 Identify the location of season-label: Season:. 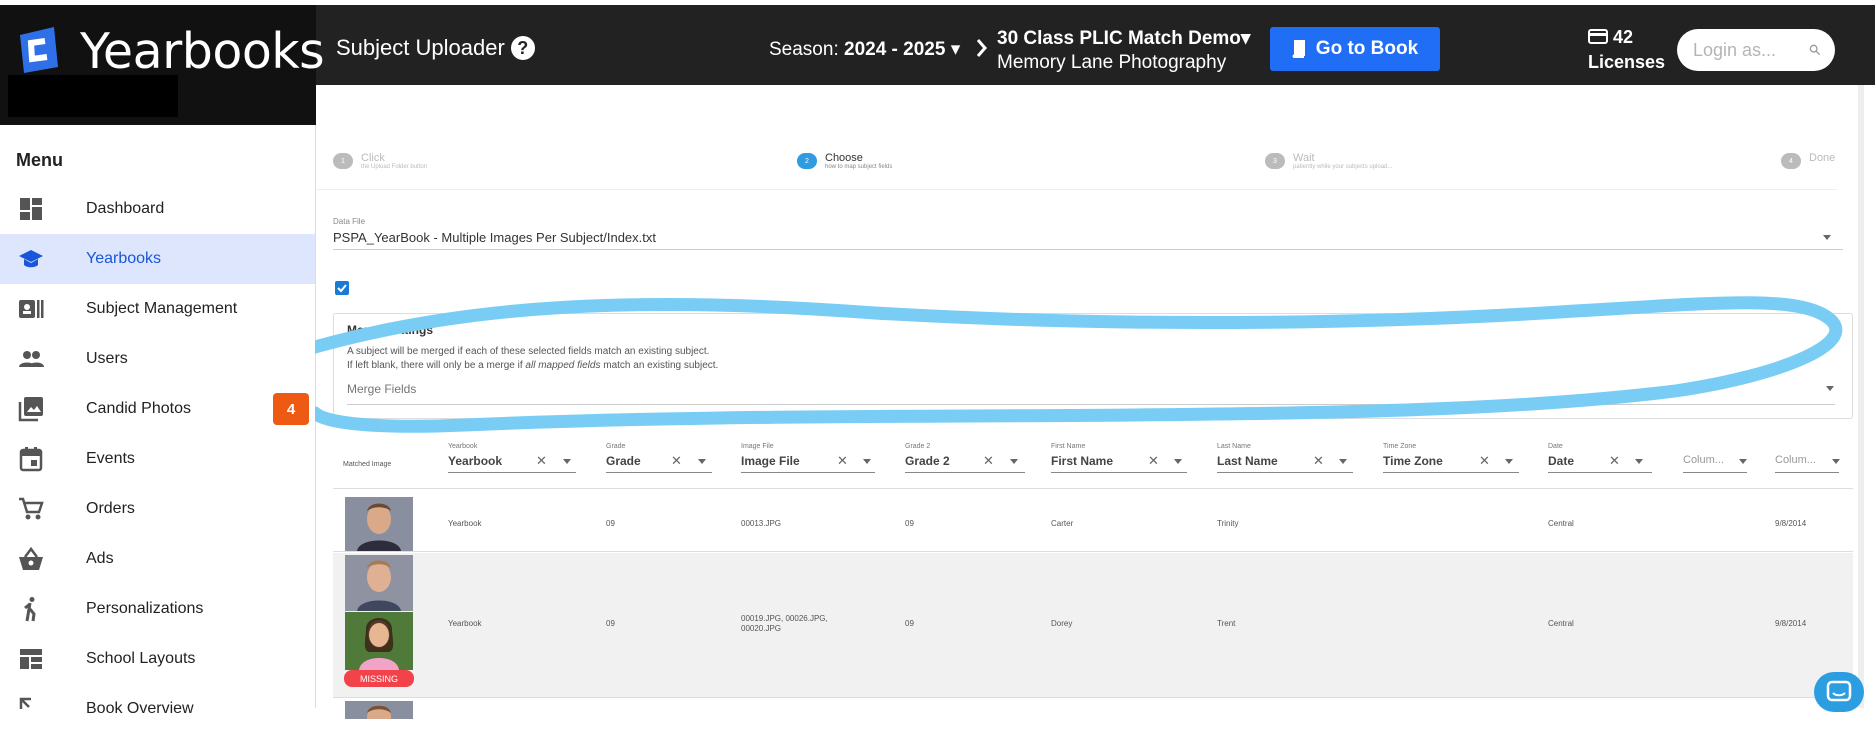
(804, 49).